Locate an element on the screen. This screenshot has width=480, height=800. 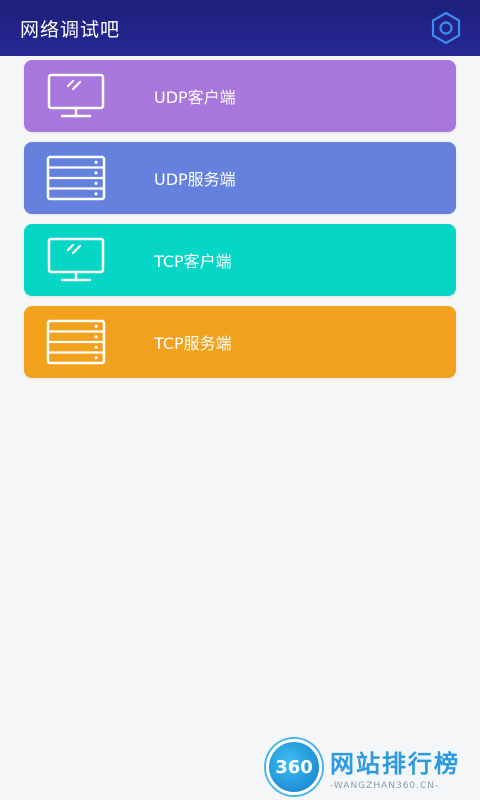
watermark-text: 网站排行榜 -WANGZHAN360.CN- is located at coordinates (395, 767).